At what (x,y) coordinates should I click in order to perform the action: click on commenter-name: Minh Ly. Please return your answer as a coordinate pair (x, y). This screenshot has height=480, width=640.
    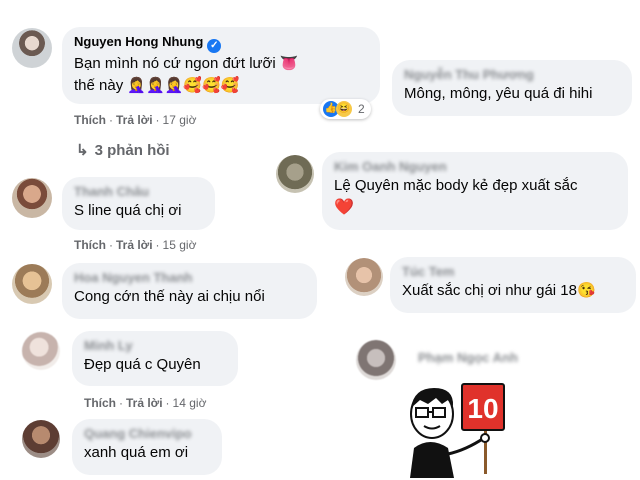
    Looking at the image, I should click on (155, 346).